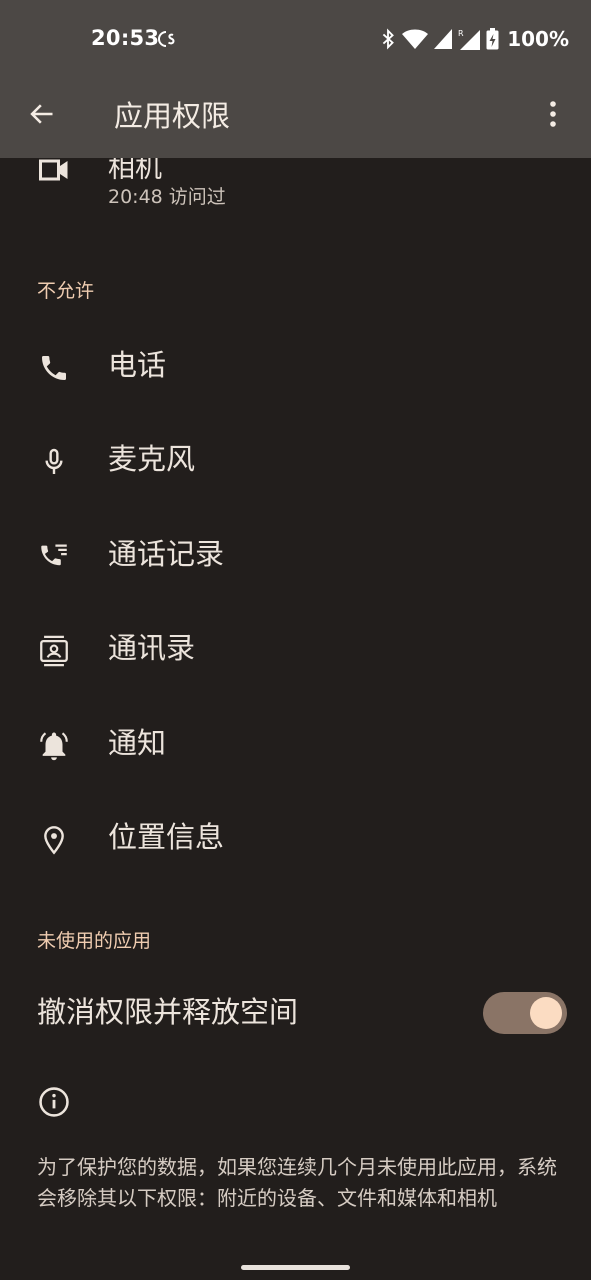 This screenshot has width=591, height=1280. Describe the element at coordinates (54, 557) in the screenshot. I see `call-log-icon` at that location.